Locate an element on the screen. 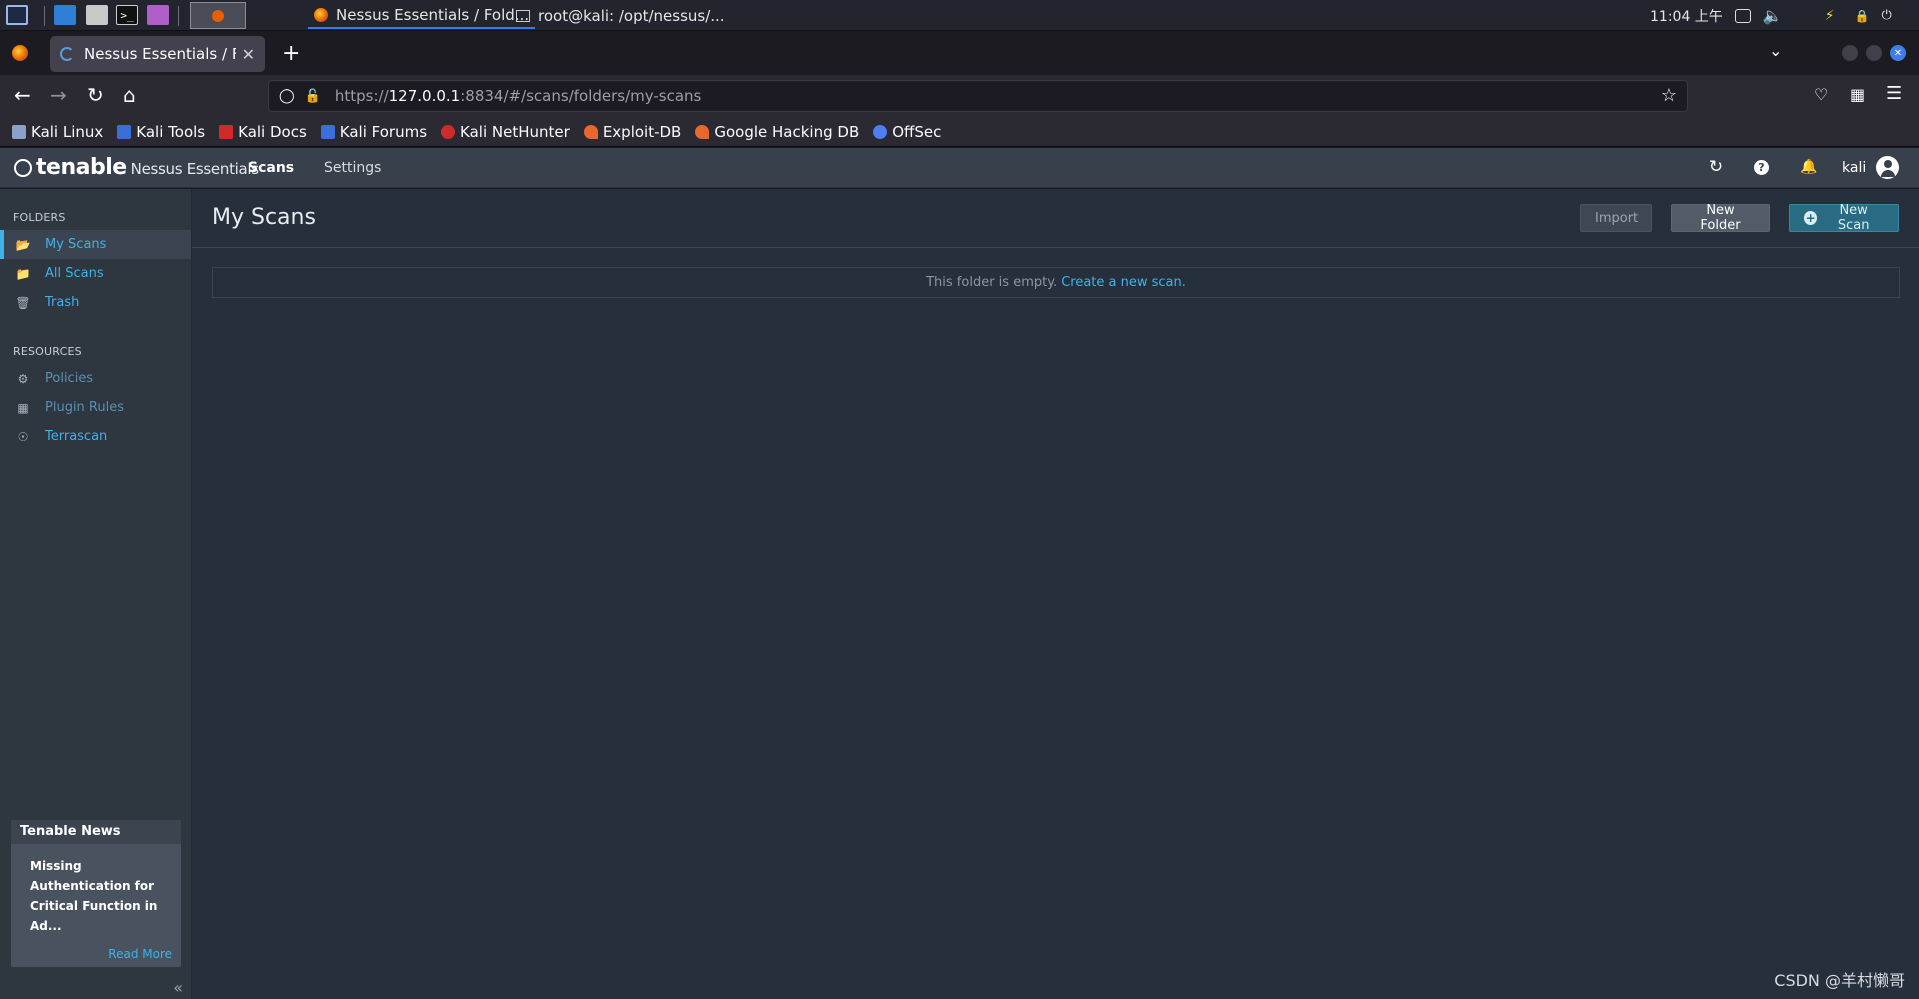  trash-icon: 🗑 is located at coordinates (23, 302).